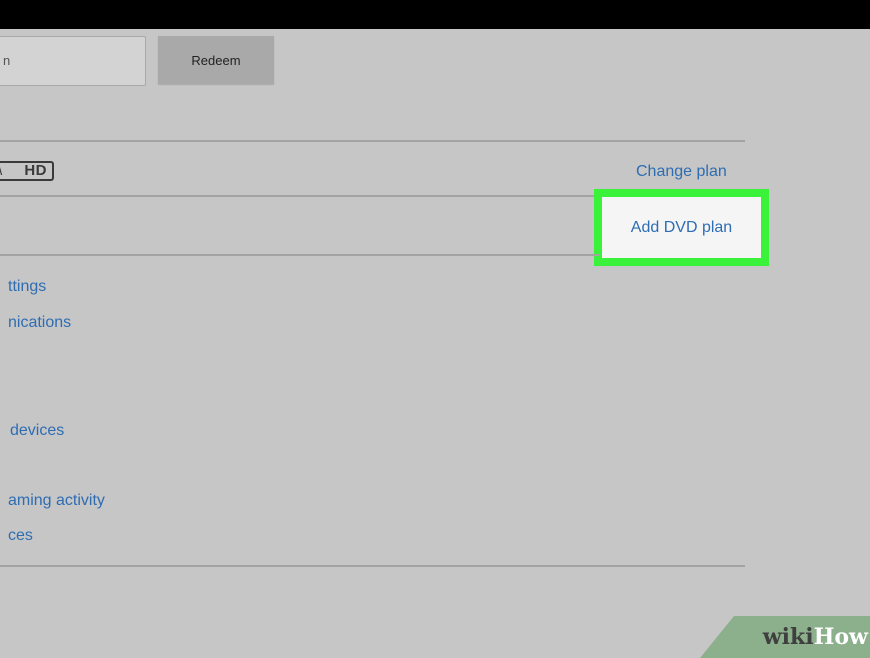 This screenshot has height=658, width=870. I want to click on settings-link-3: devices, so click(37, 431).